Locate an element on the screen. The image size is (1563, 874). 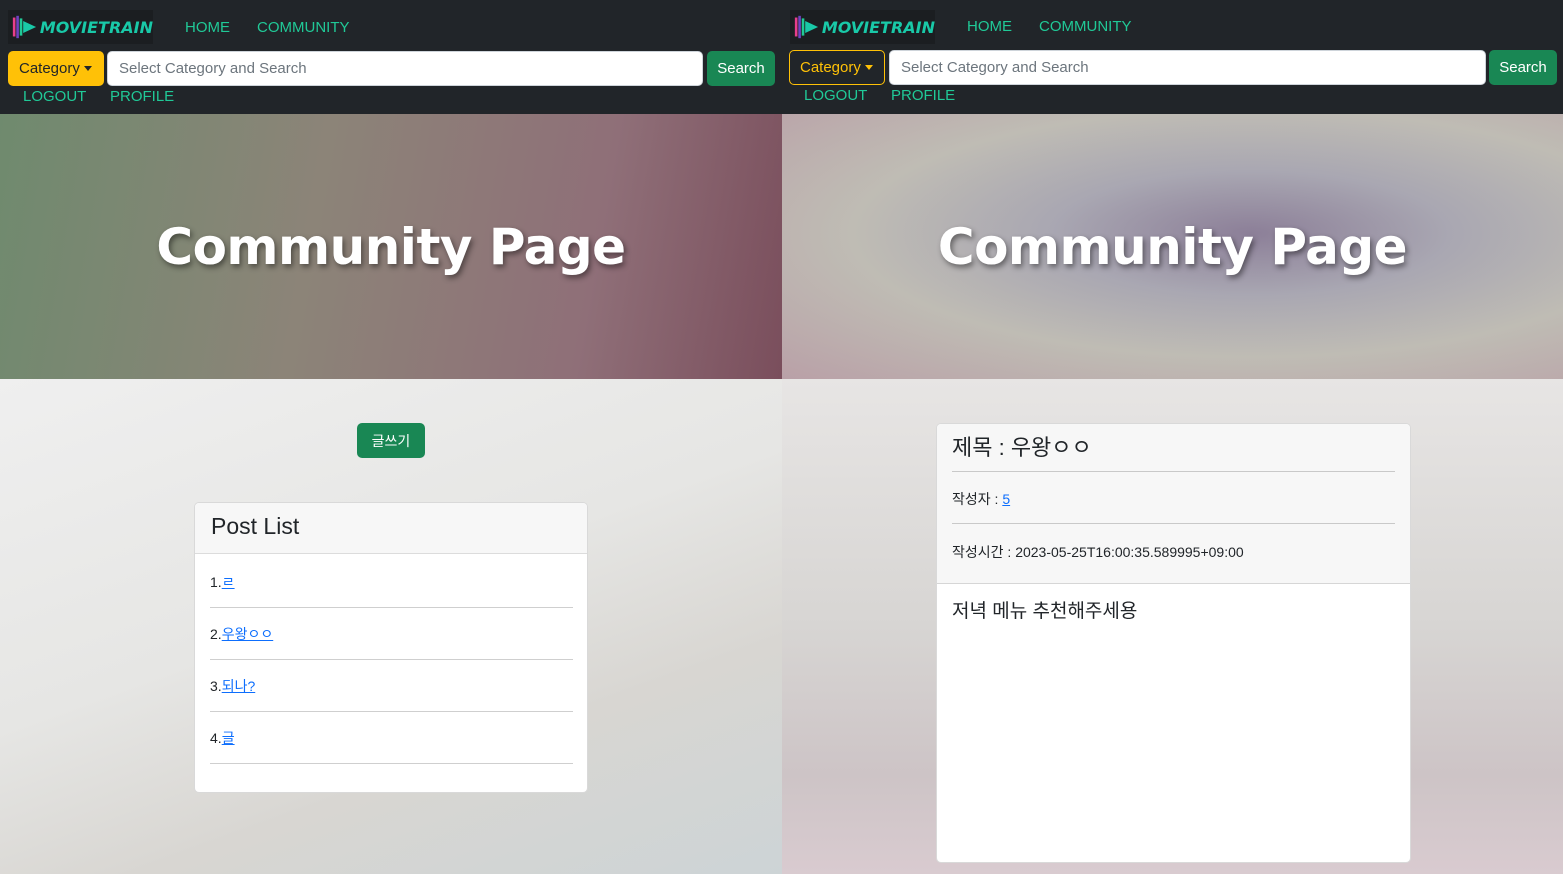
post-list-item: 2. 우왕ㅇㅇ is located at coordinates (391, 634).